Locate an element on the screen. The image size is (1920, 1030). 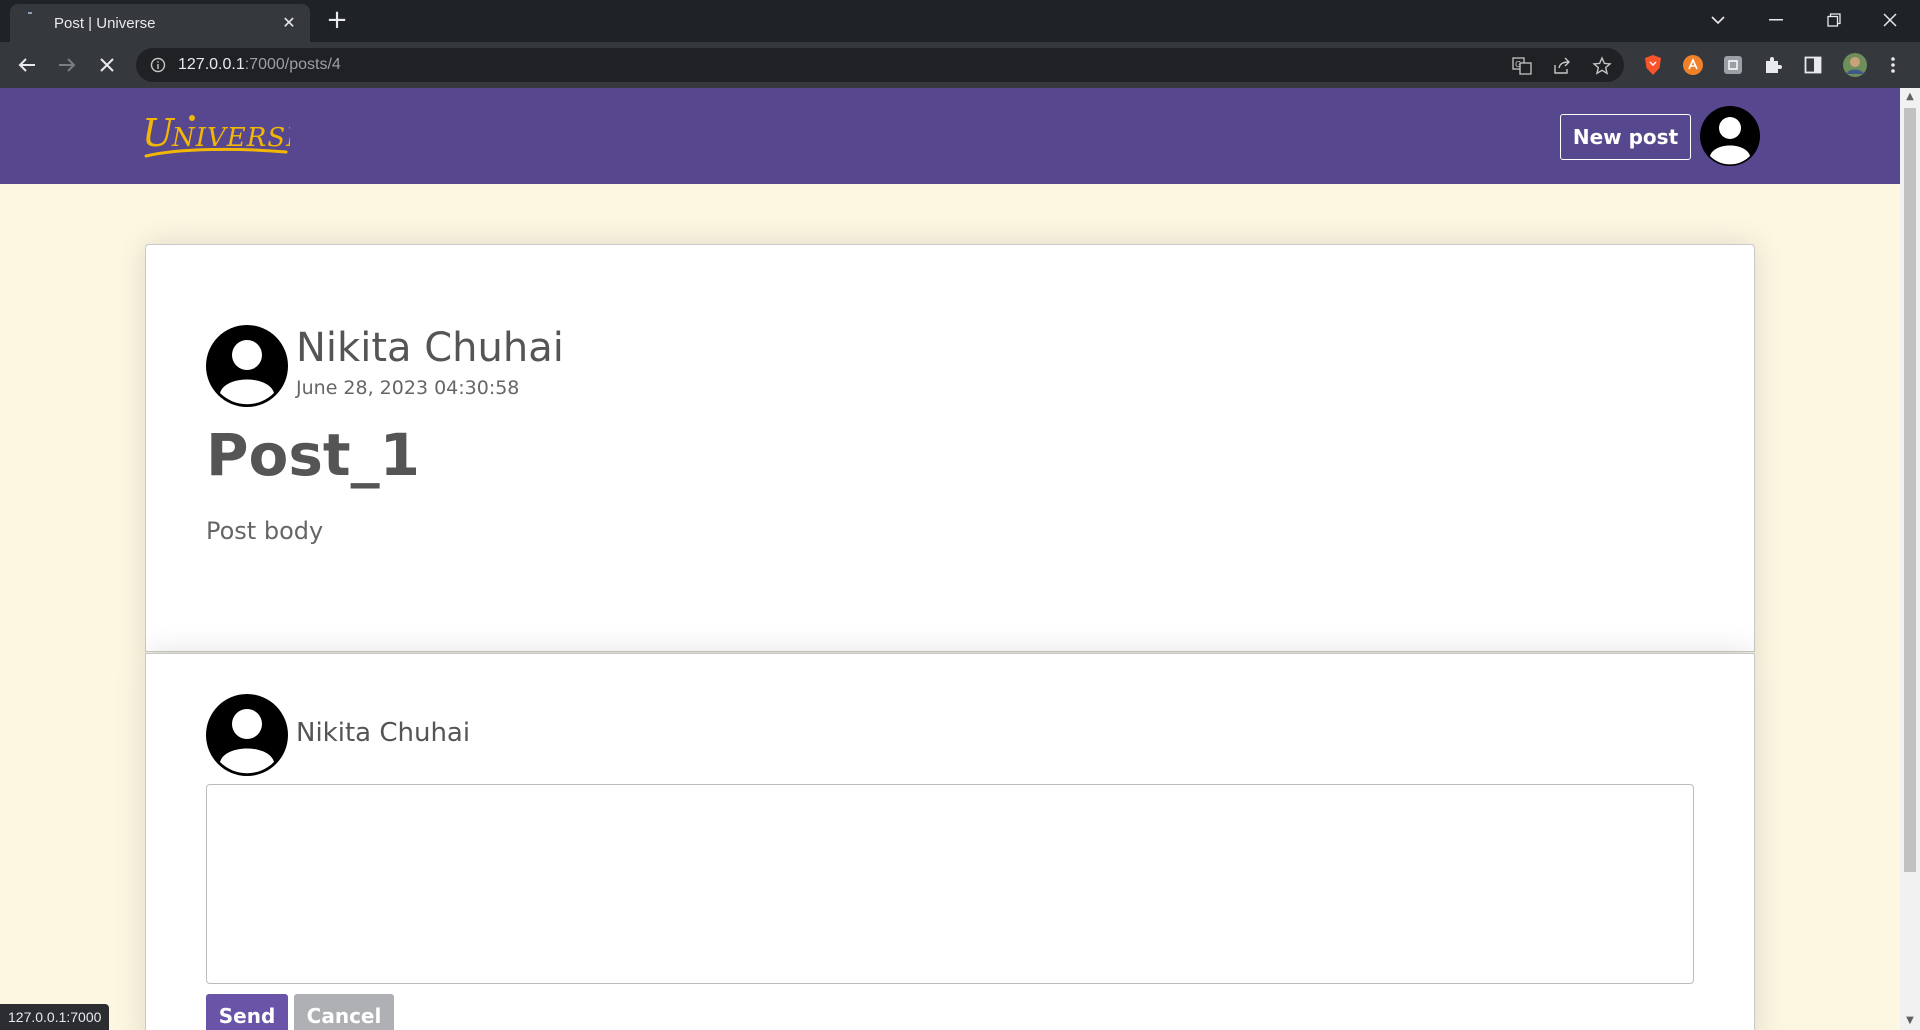
author-avatar-icon is located at coordinates (247, 366).